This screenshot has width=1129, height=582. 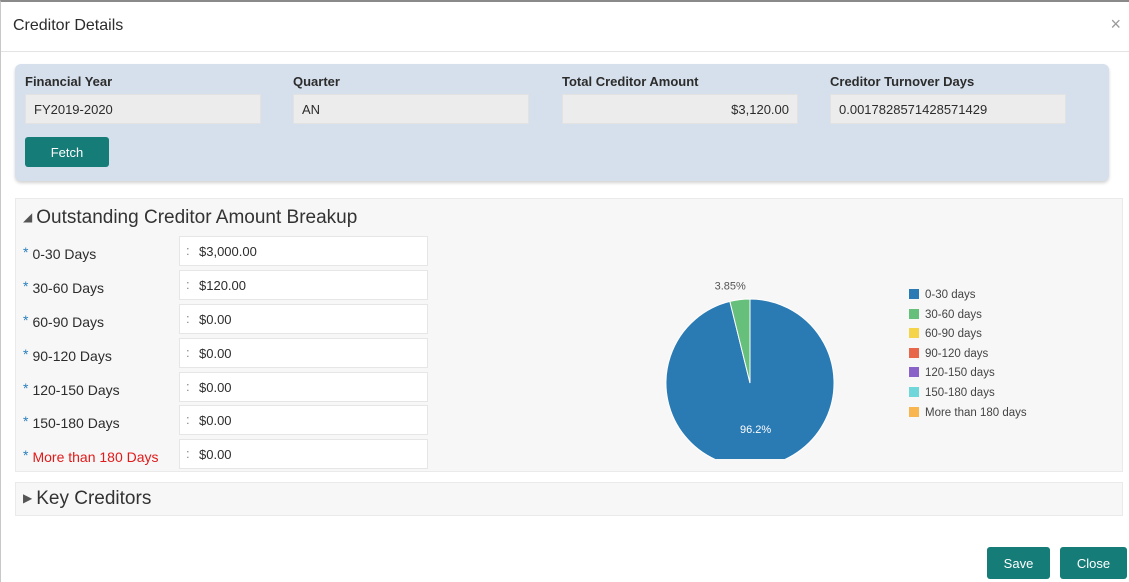 I want to click on financial-year-input: FY2019-2020, so click(x=143, y=109).